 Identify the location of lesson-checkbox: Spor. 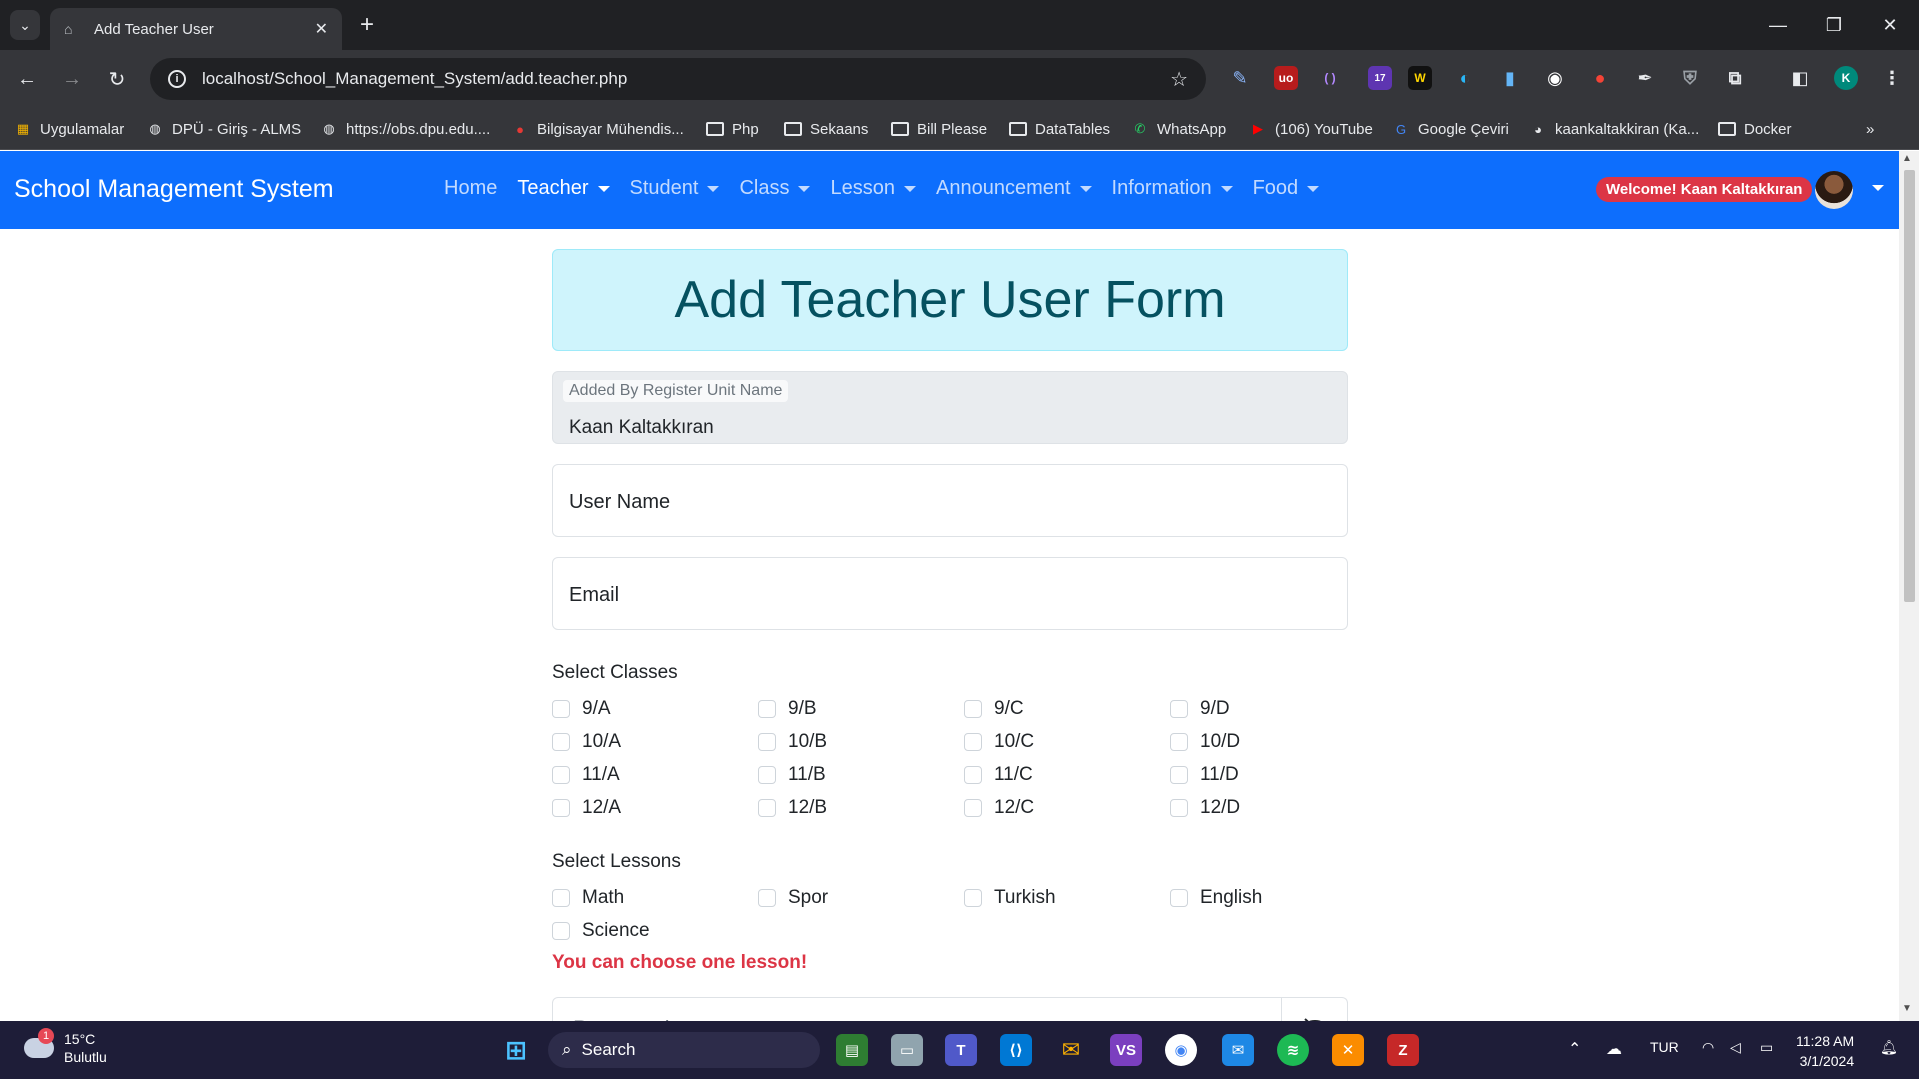
(861, 898).